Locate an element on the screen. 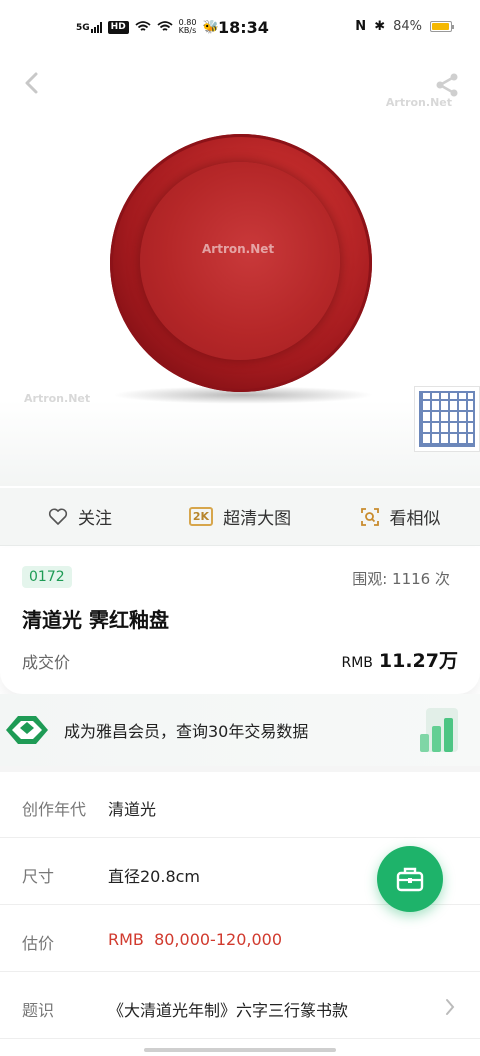 The image size is (480, 1056). detail-value: 清道光 is located at coordinates (132, 809).